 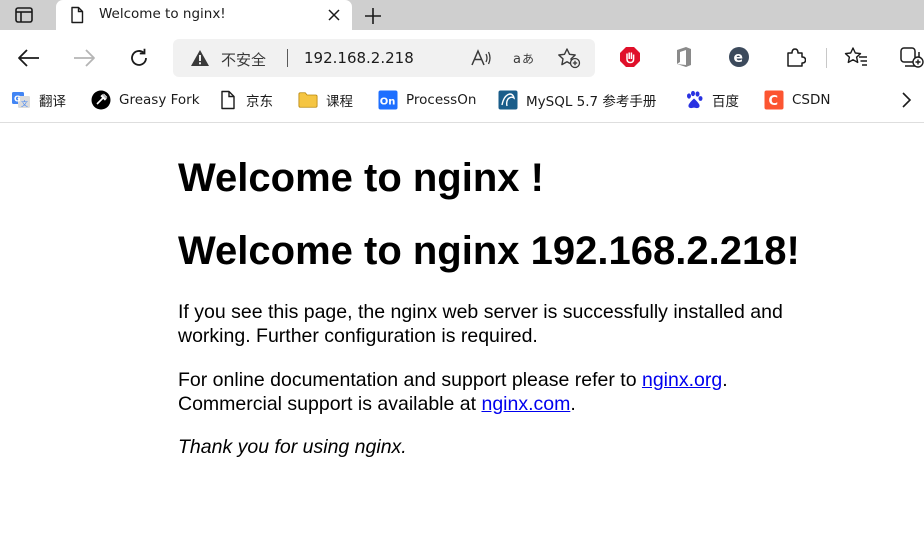 I want to click on star-plus-icon, so click(x=569, y=58).